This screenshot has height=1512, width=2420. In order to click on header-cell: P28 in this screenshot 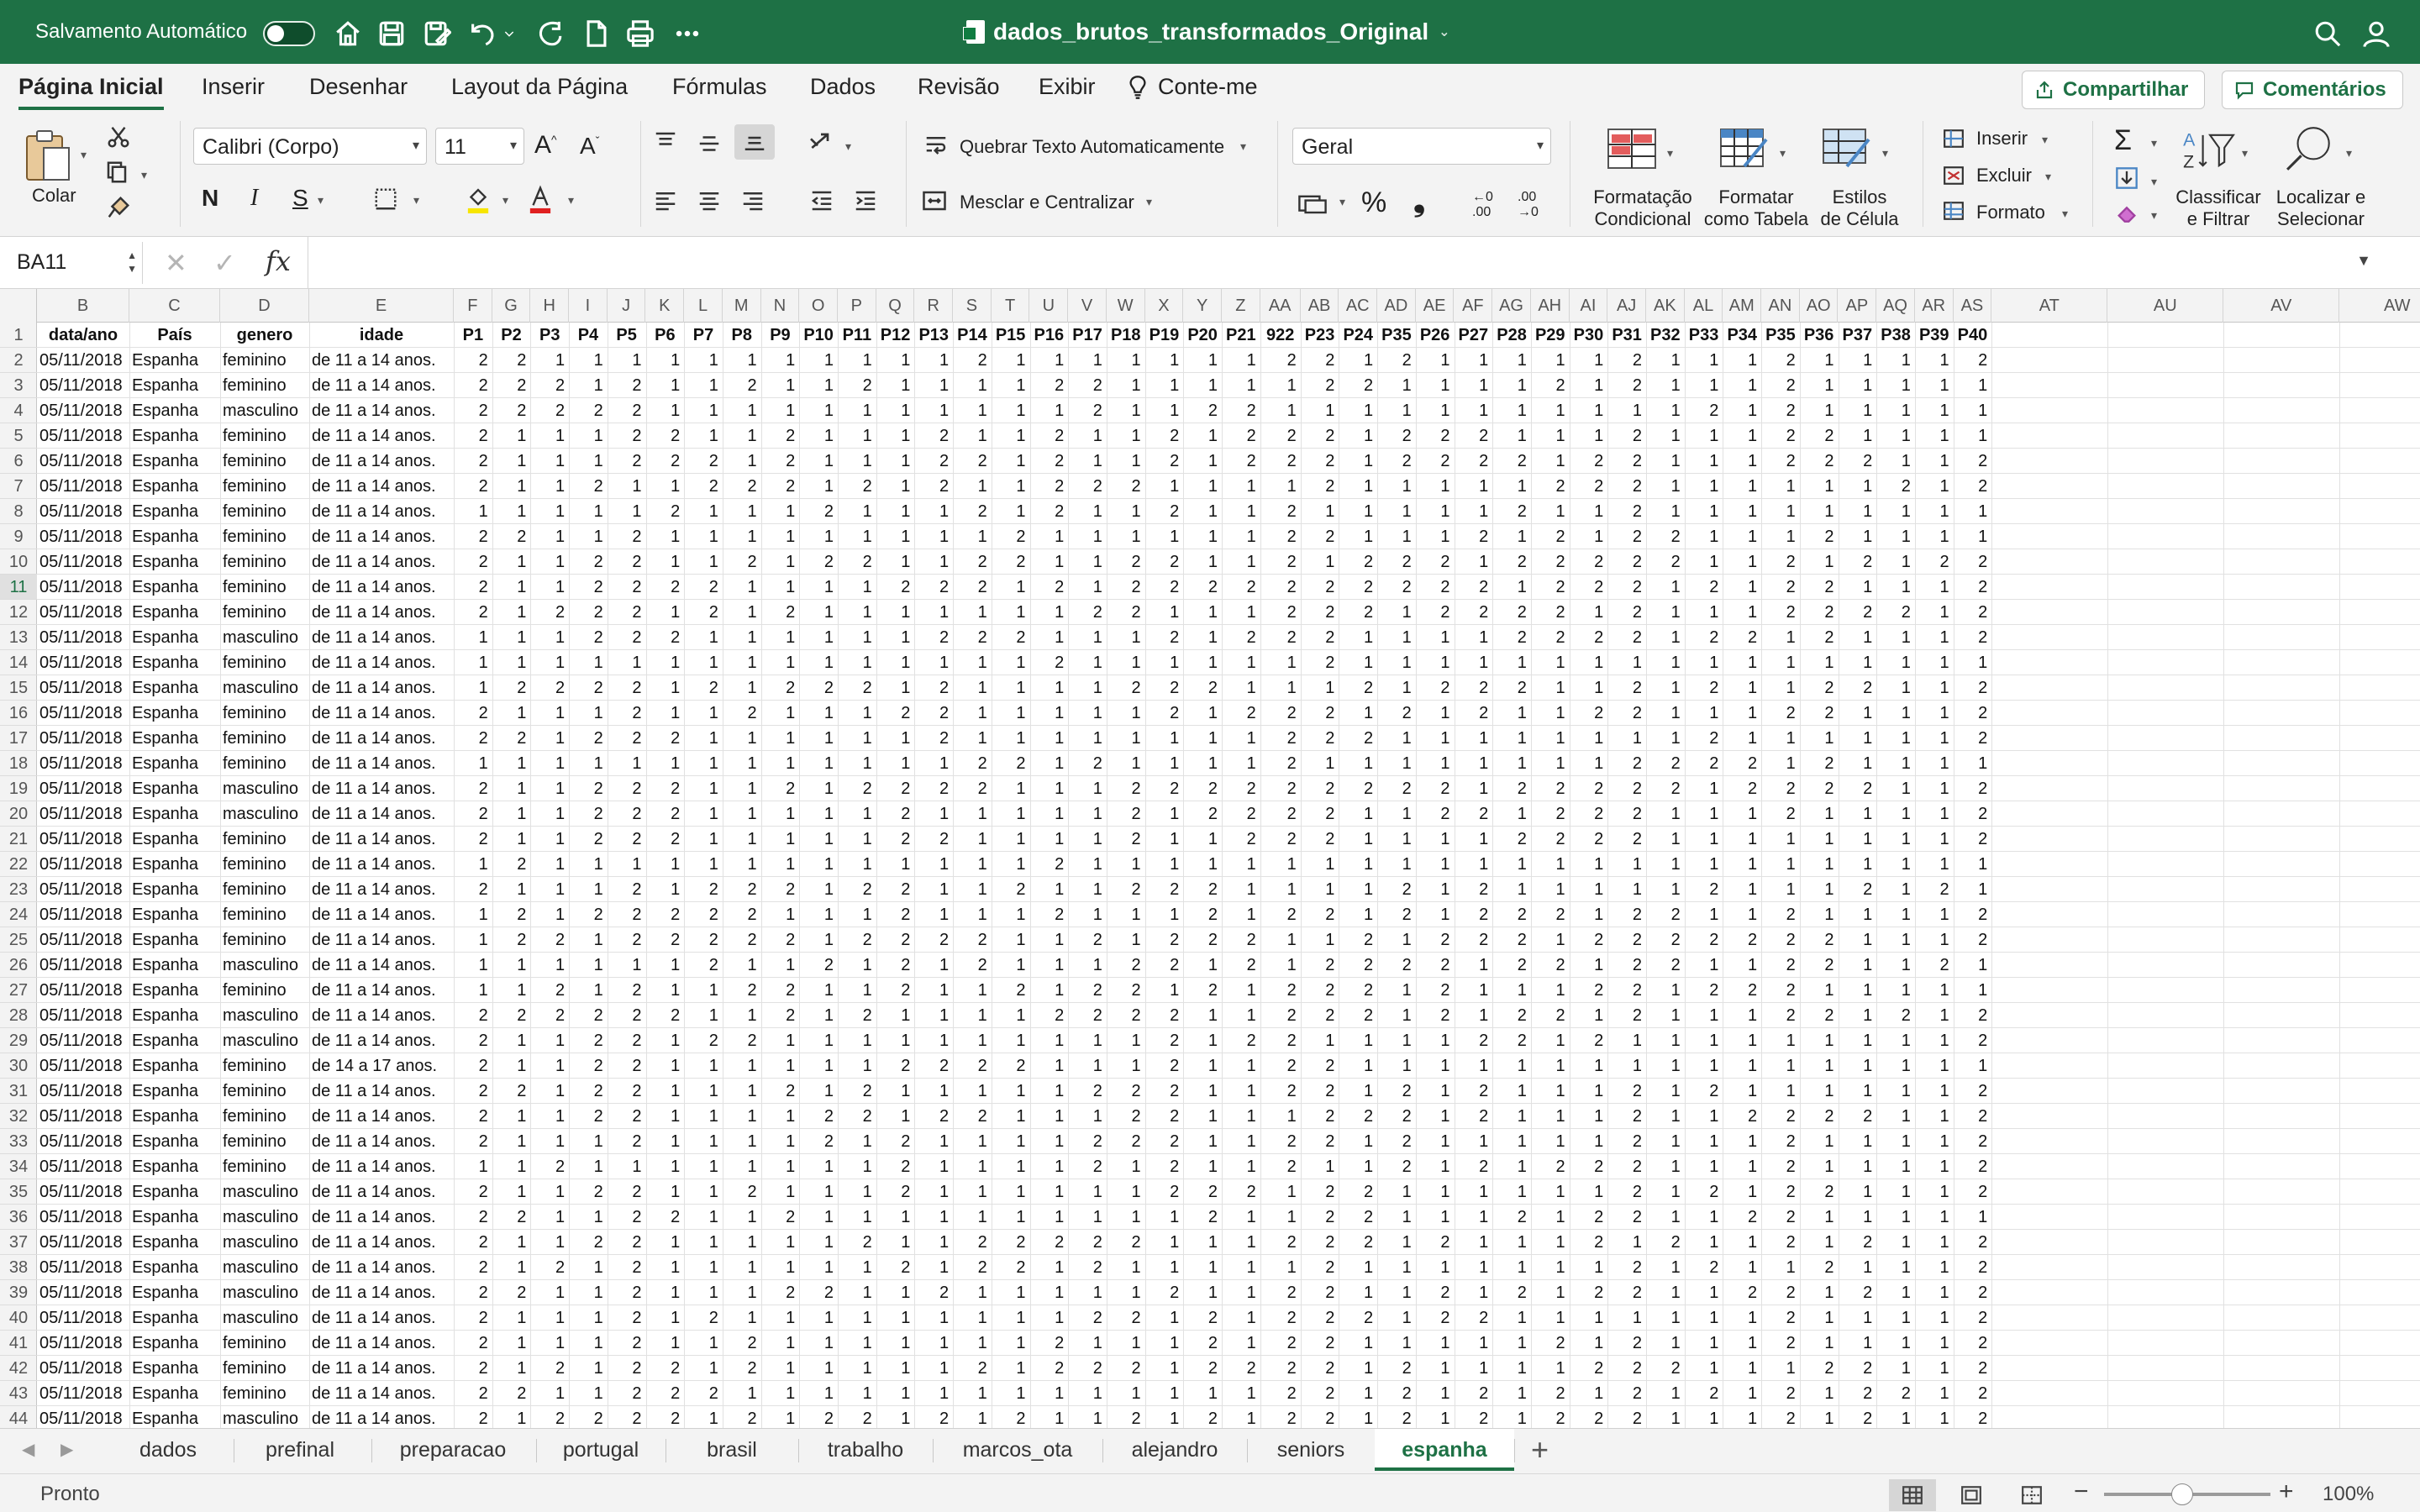, I will do `click(1511, 335)`.